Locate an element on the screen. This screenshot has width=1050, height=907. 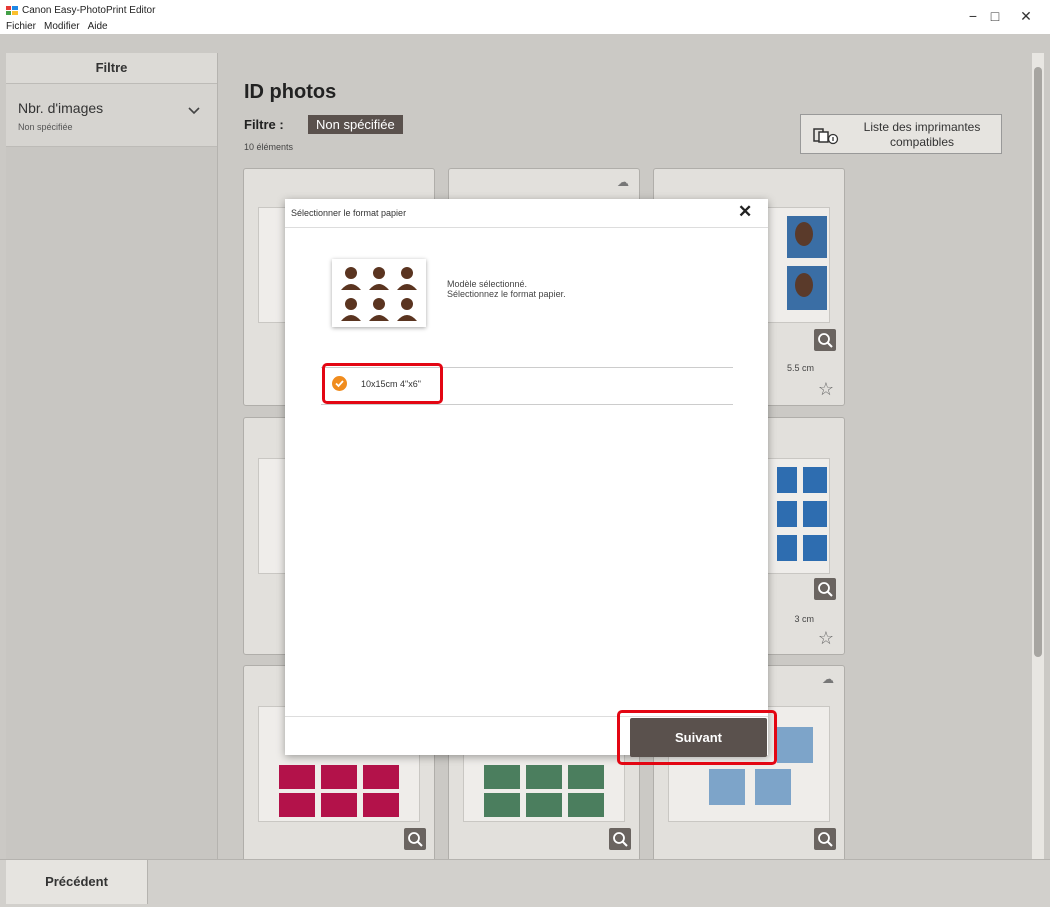
dialog-title: Sélectionner le format papier is located at coordinates (349, 213).